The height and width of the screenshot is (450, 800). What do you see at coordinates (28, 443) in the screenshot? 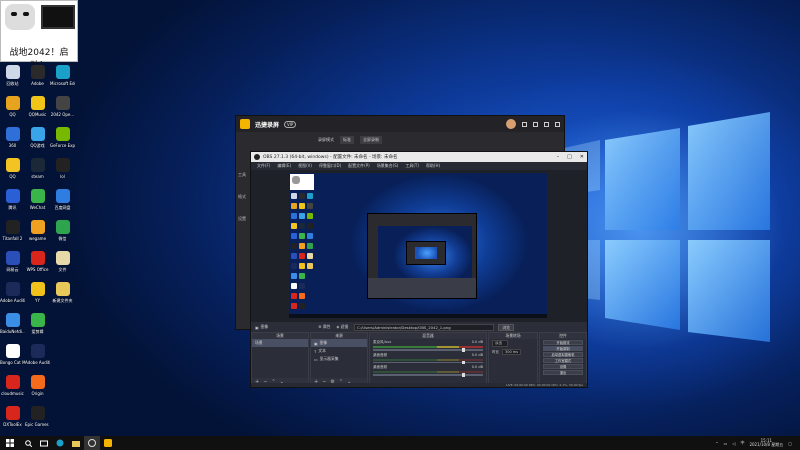
I see `search-icon` at bounding box center [28, 443].